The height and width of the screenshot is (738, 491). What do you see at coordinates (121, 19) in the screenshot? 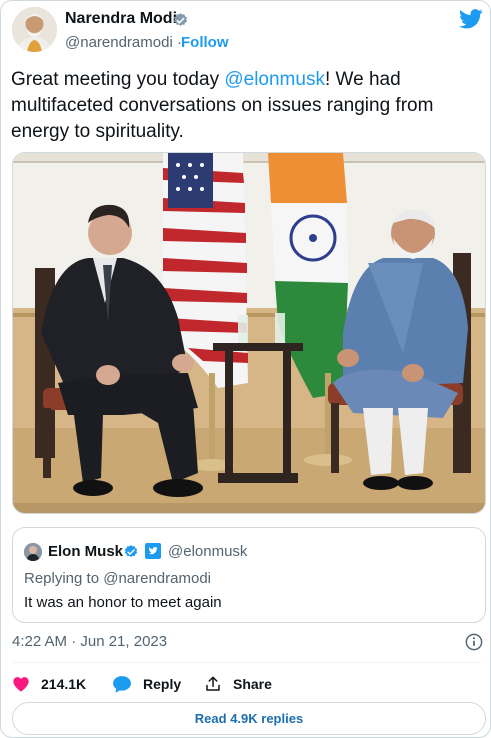
I see `author-name: Narendra Modi` at bounding box center [121, 19].